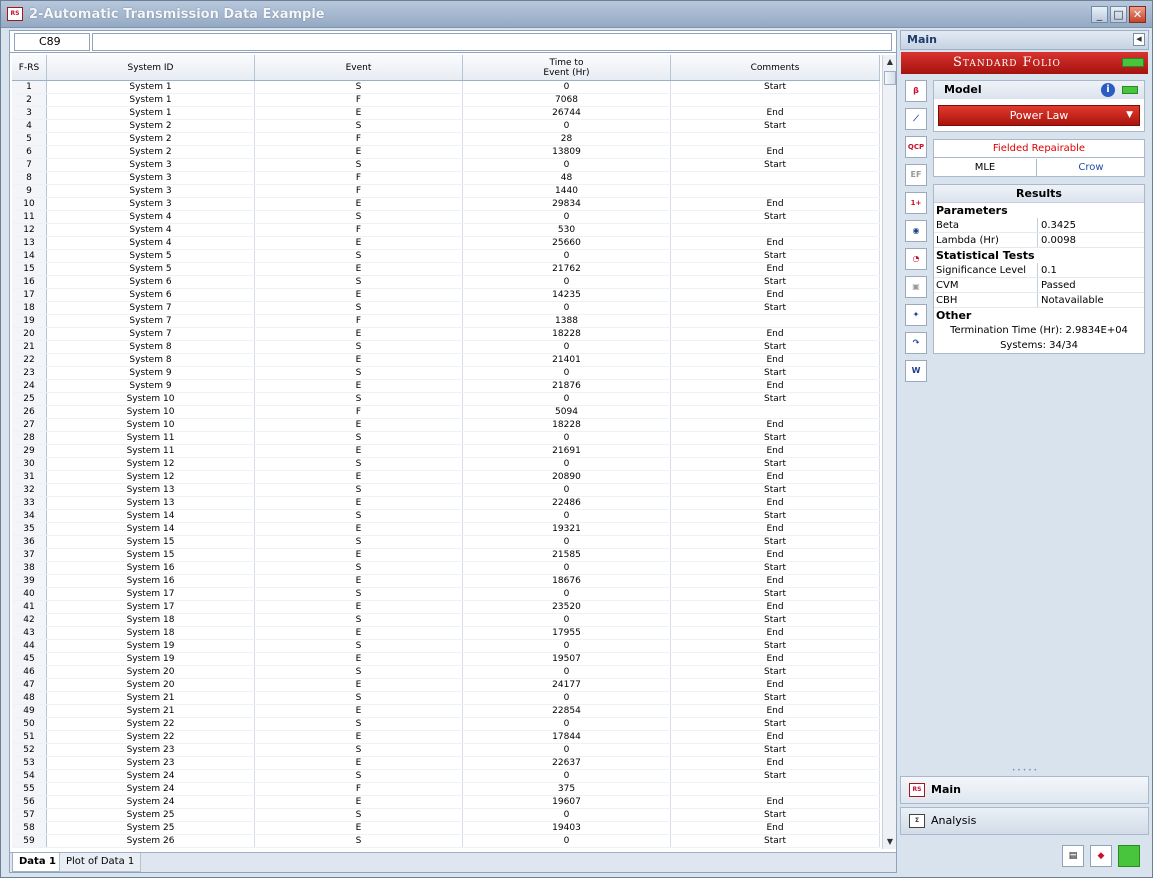 Image resolution: width=1153 pixels, height=878 pixels. Describe the element at coordinates (1024, 790) in the screenshot. I see `nav-main: RS Main` at that location.